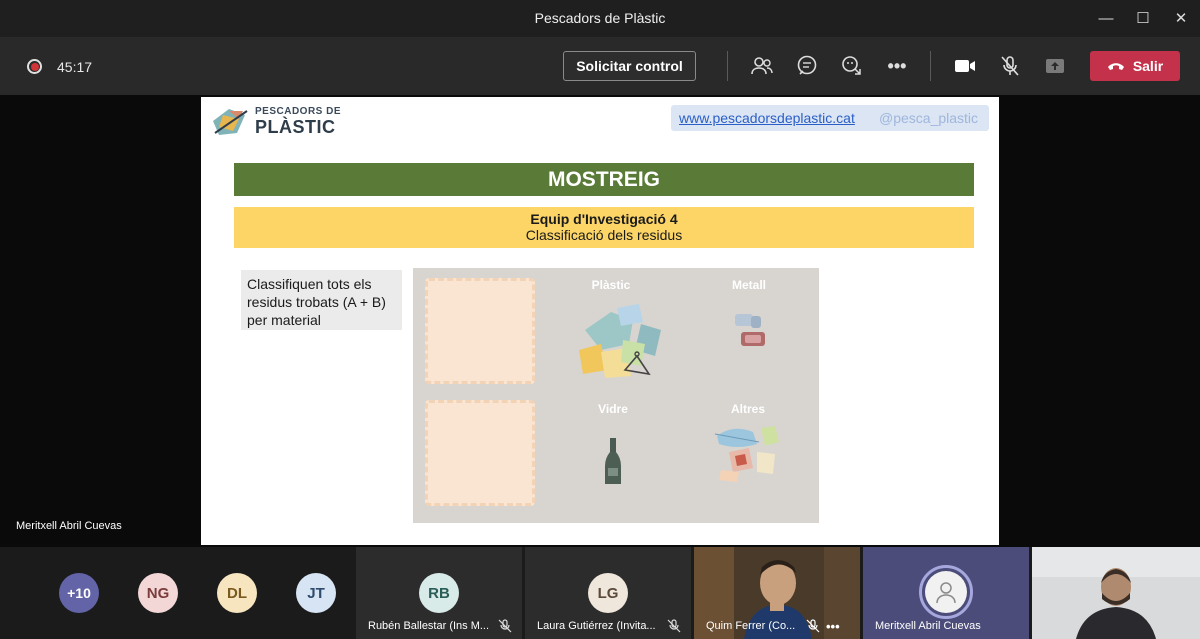  I want to click on tile-more-icon: •••, so click(833, 626).